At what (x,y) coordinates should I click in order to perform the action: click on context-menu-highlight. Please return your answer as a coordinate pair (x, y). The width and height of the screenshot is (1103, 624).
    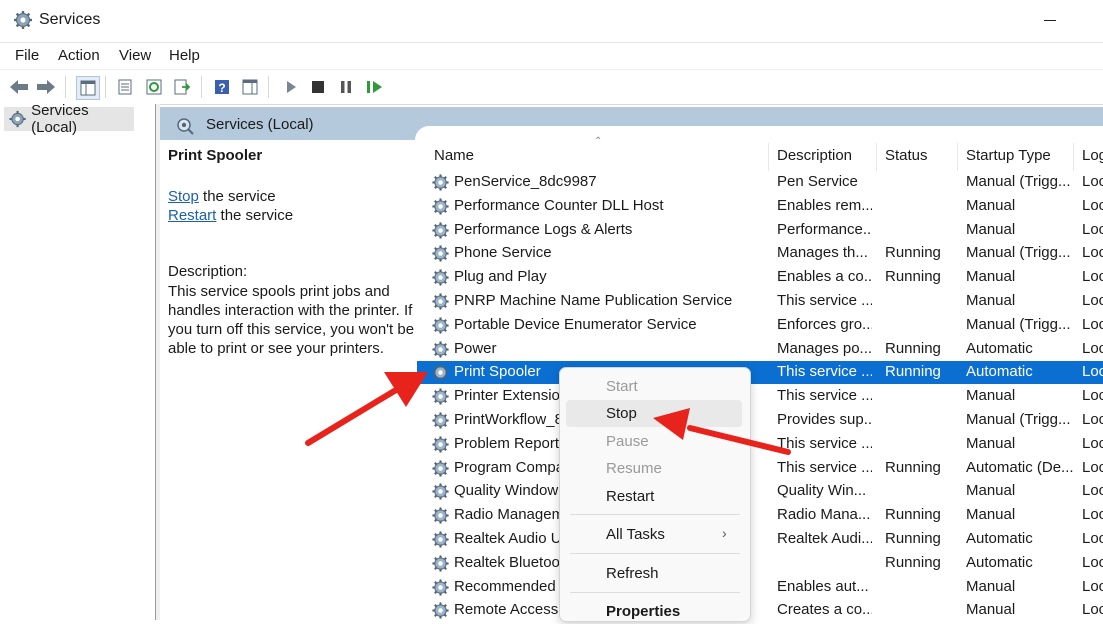
    Looking at the image, I should click on (654, 413).